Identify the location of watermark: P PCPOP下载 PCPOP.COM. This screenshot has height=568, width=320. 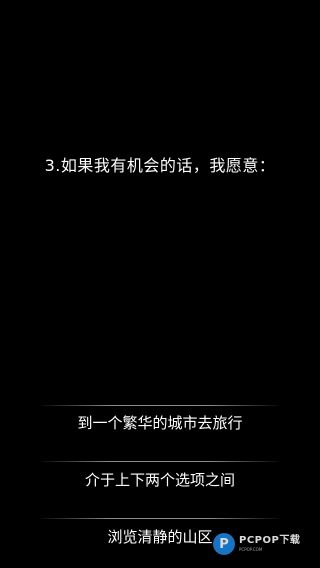
(265, 544).